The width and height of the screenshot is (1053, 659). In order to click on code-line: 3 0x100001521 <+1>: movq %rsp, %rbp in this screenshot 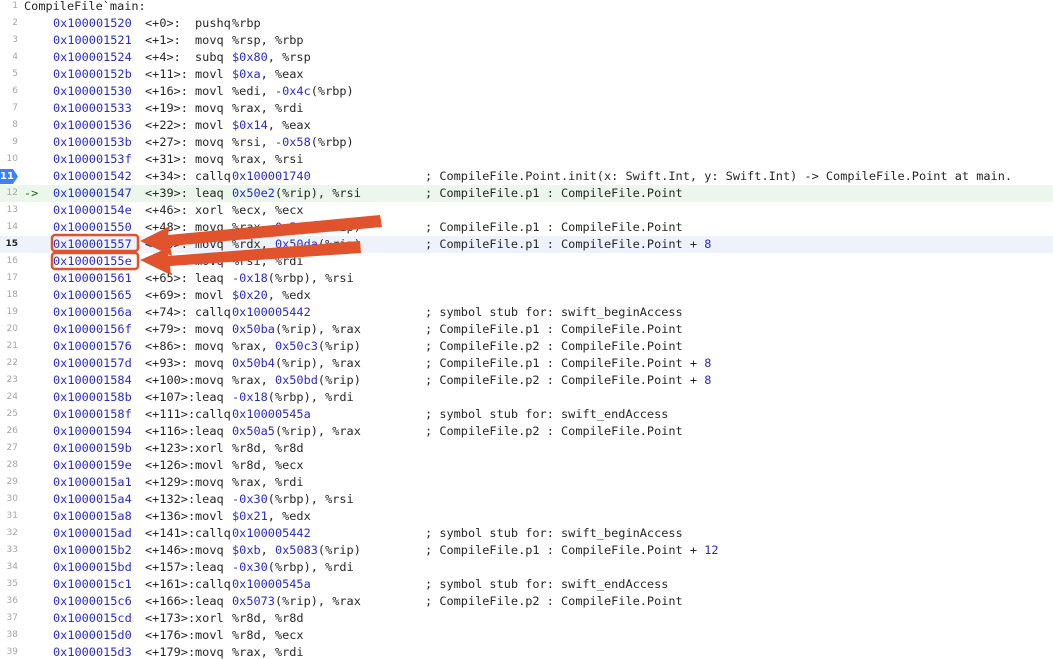, I will do `click(526, 40)`.